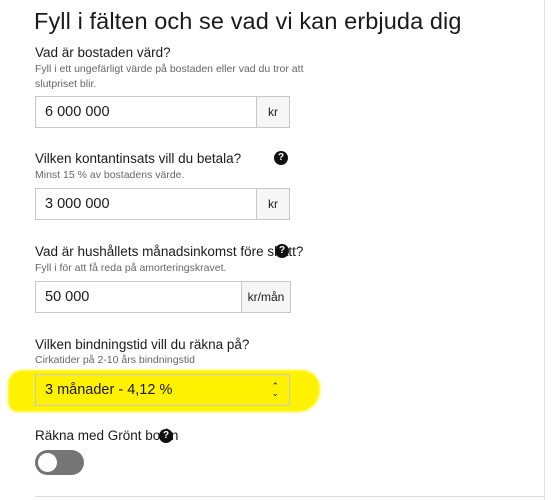 The height and width of the screenshot is (500, 556). Describe the element at coordinates (115, 360) in the screenshot. I see `binding-period-help: Cirkatider på 2-10 års bindningstid` at that location.